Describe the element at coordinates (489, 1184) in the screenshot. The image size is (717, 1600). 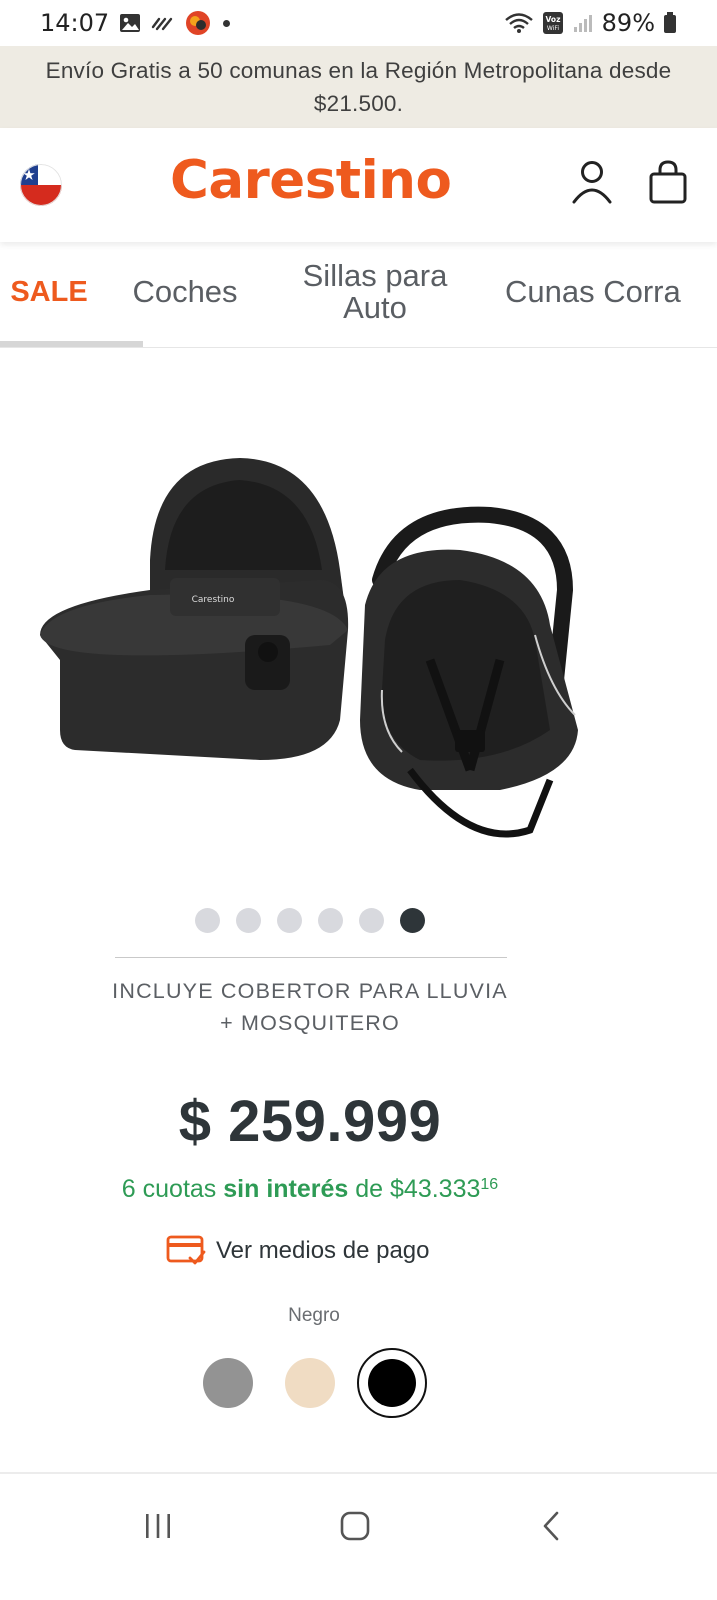
I see `installments-cents: 16` at that location.